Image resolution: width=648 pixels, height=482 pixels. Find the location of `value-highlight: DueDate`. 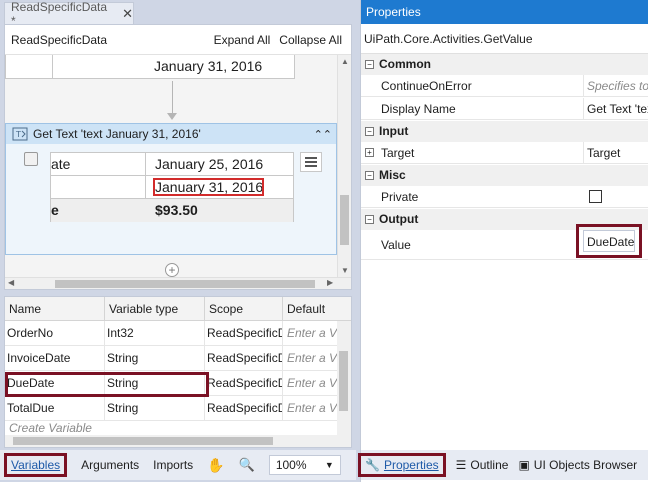

value-highlight: DueDate is located at coordinates (609, 241).